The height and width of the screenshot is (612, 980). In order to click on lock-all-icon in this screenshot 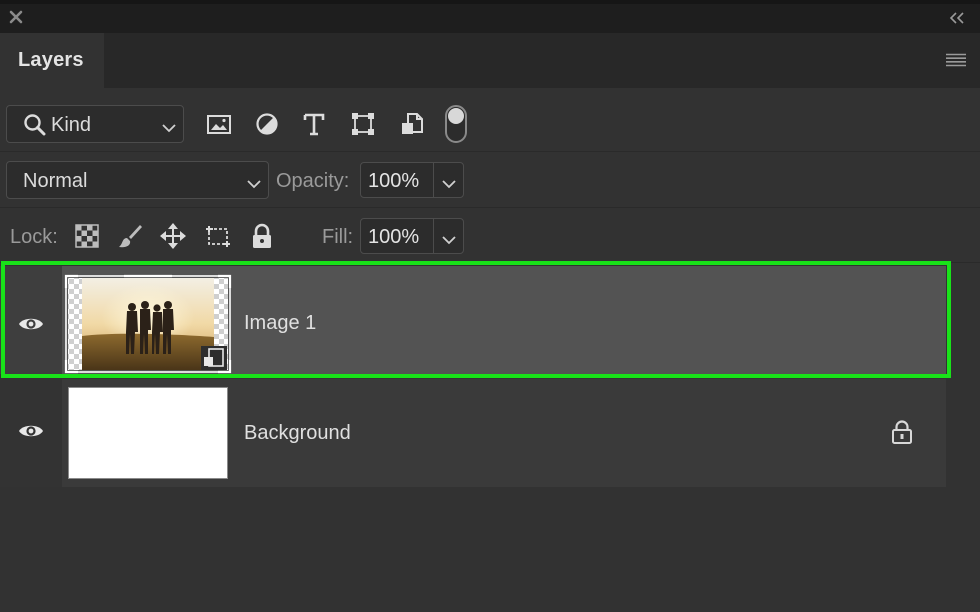, I will do `click(262, 236)`.